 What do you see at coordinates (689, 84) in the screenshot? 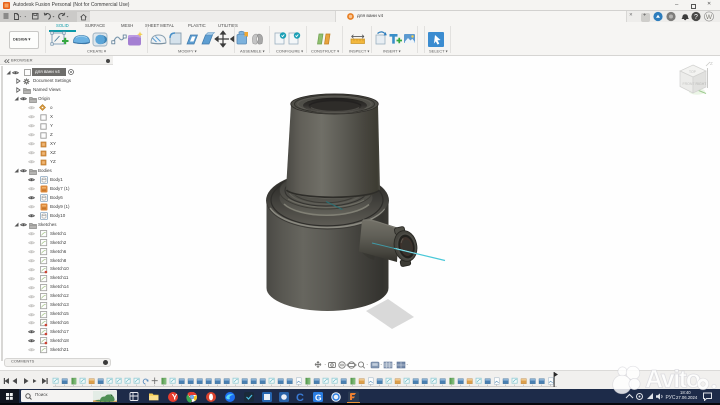
I see `svg-text: FRONT` at bounding box center [689, 84].